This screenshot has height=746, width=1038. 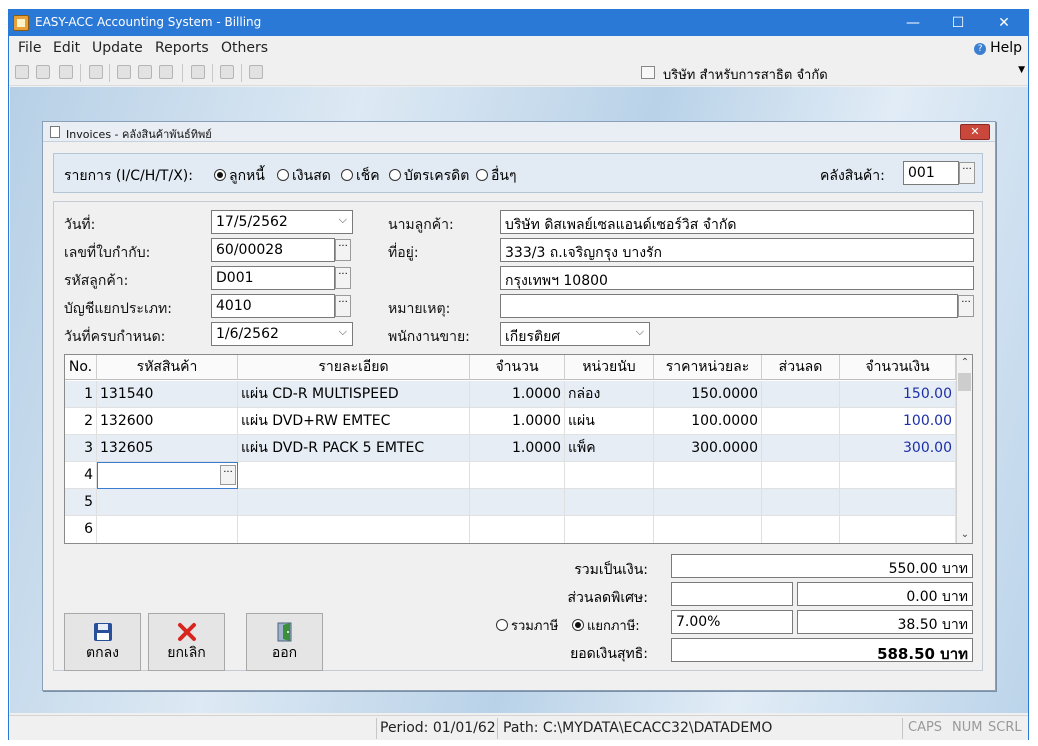 I want to click on code-lookup-button: ···, so click(x=228, y=475).